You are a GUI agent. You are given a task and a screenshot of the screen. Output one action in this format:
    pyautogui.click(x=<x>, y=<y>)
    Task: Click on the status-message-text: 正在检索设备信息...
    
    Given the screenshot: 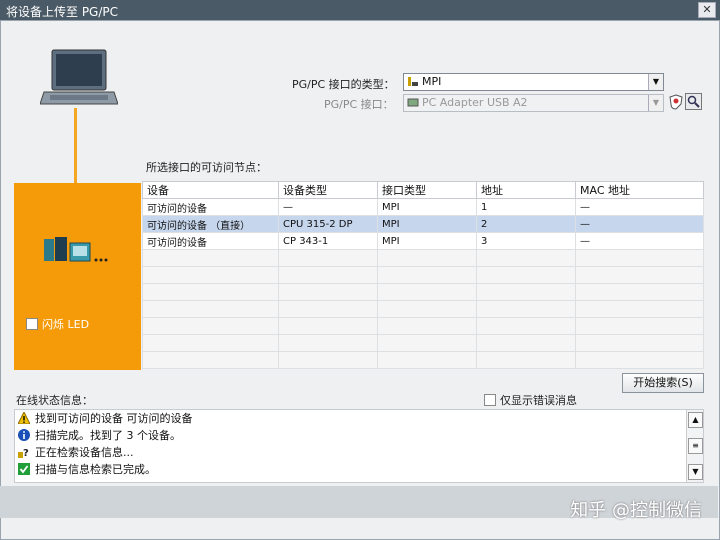 What is the action you would take?
    pyautogui.click(x=84, y=452)
    